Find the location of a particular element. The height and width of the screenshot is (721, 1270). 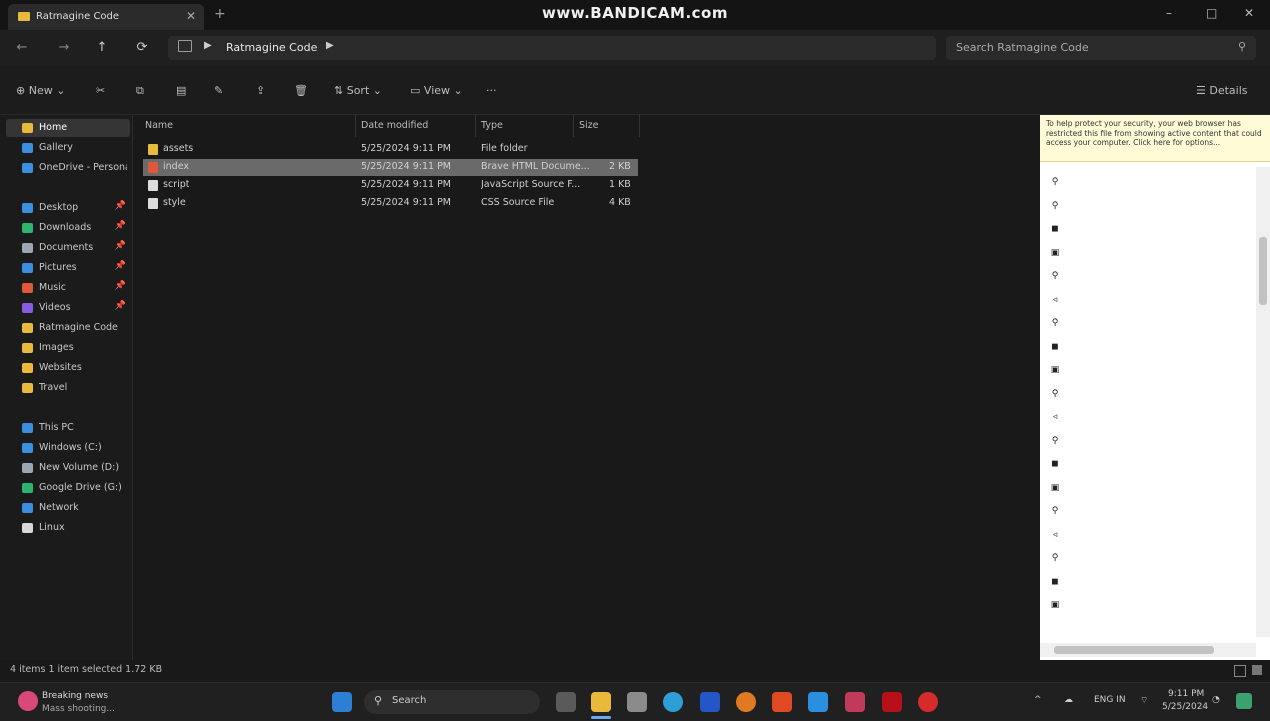

breadcrumb: Ratmagine Code is located at coordinates (271, 47).